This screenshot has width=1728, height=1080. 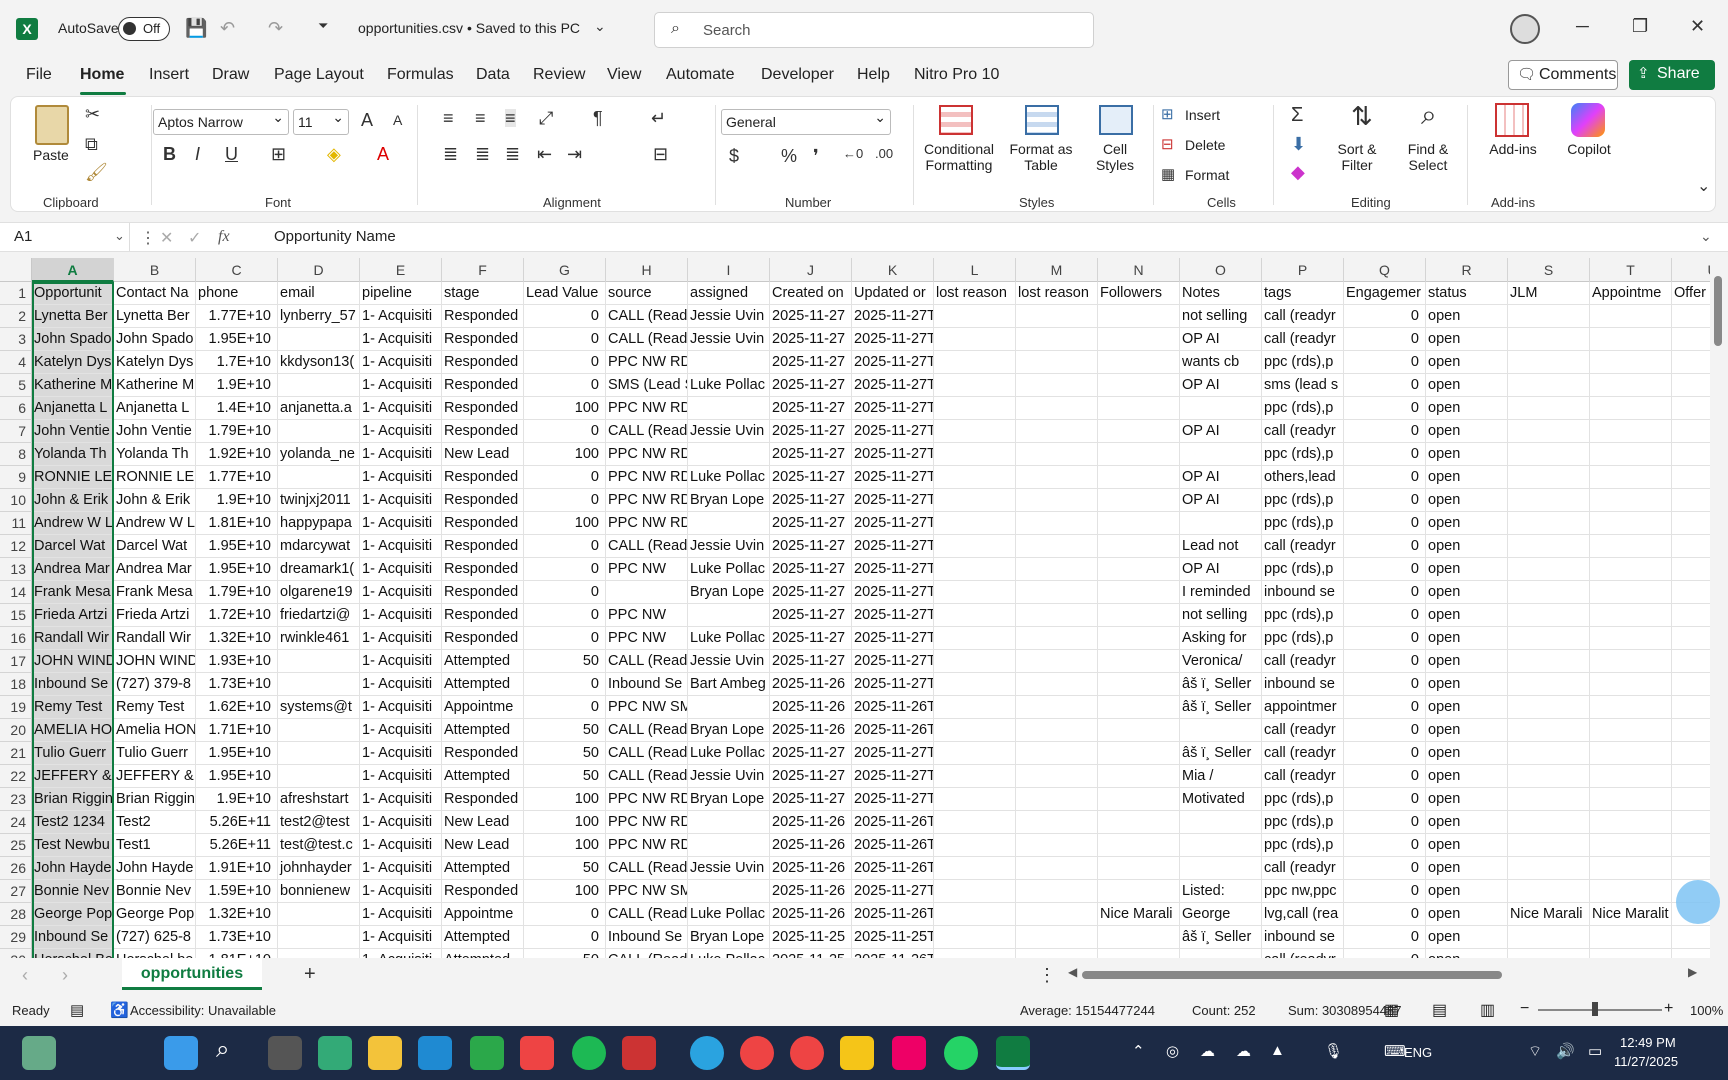 What do you see at coordinates (237, 431) in the screenshot?
I see `table-cell: 1.79E+10` at bounding box center [237, 431].